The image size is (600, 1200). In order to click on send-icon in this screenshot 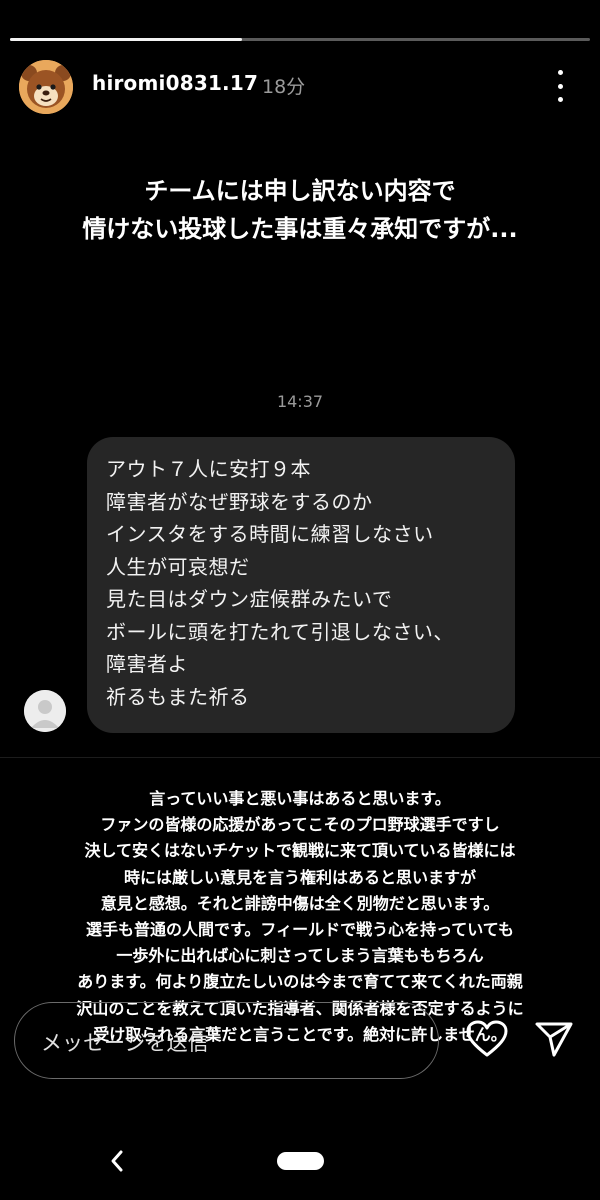, I will do `click(554, 1038)`.